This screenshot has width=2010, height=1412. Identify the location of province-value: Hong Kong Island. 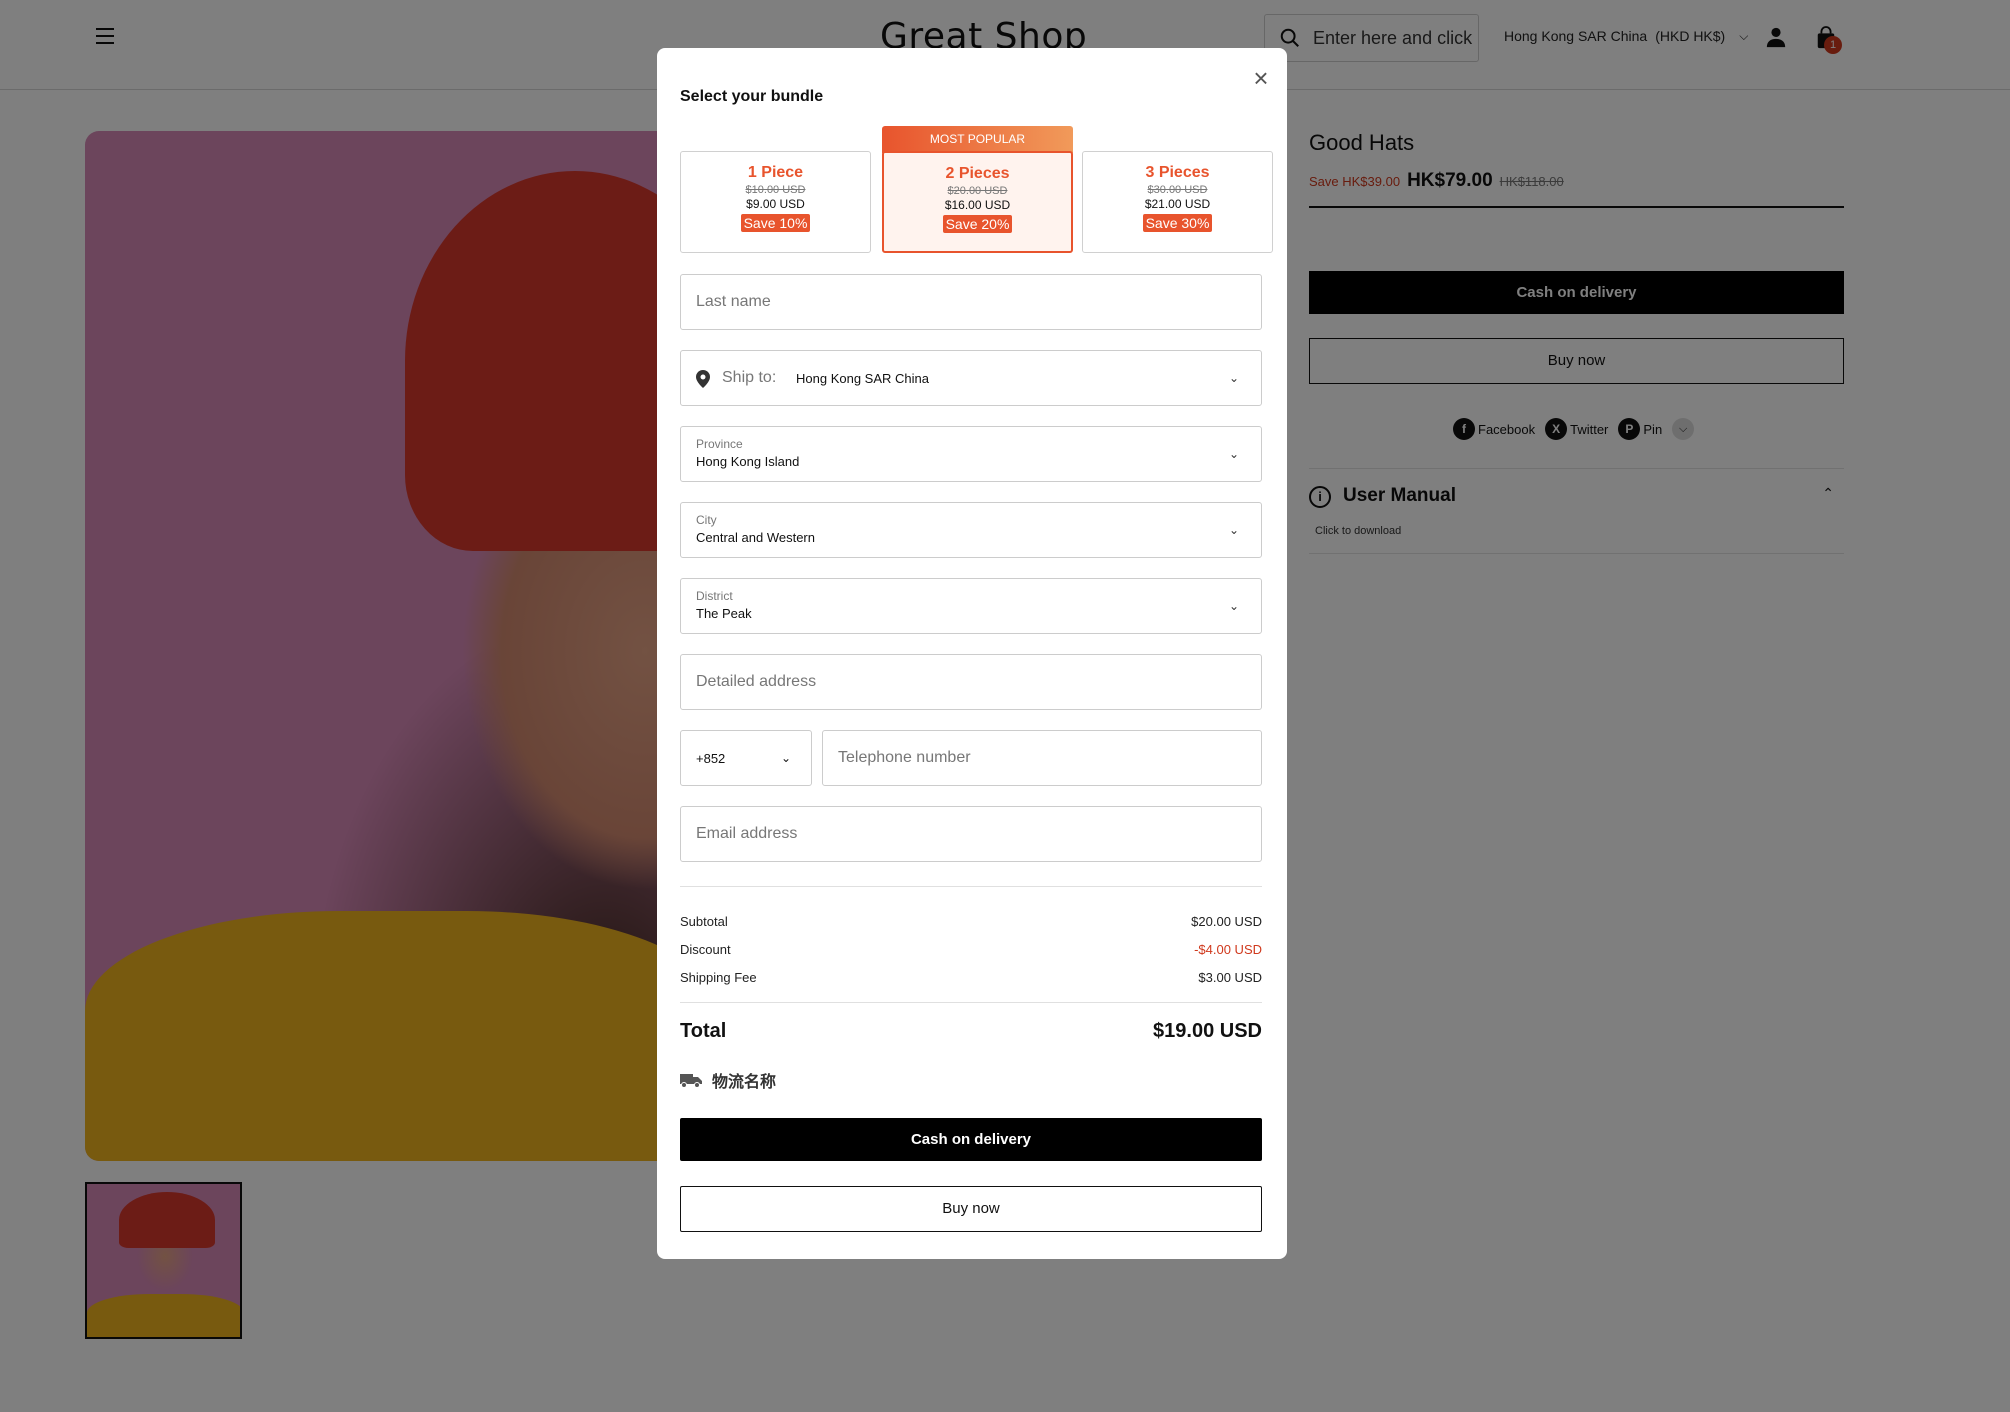
(748, 461).